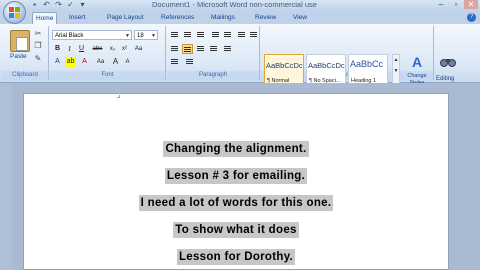  What do you see at coordinates (84, 62) in the screenshot?
I see `font-color-icon: A` at bounding box center [84, 62].